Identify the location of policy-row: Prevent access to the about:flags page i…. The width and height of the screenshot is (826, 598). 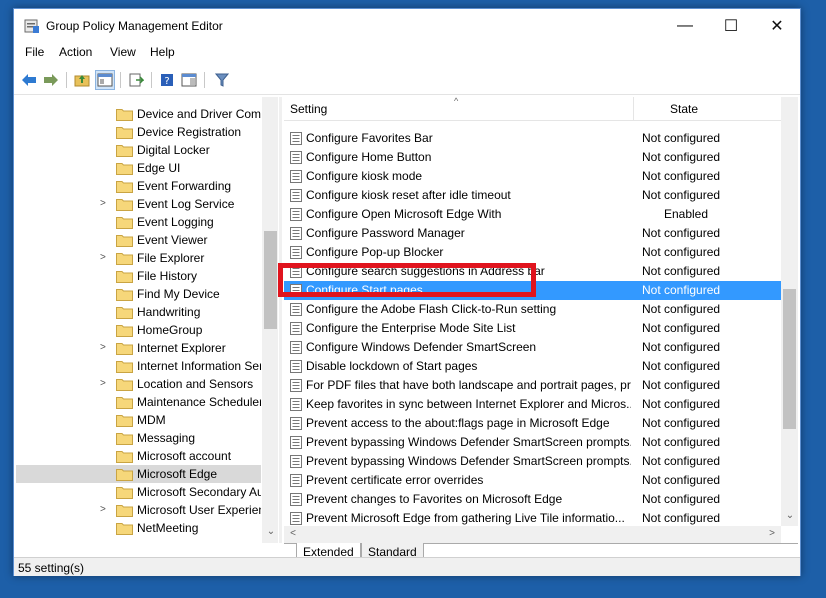
(532, 423).